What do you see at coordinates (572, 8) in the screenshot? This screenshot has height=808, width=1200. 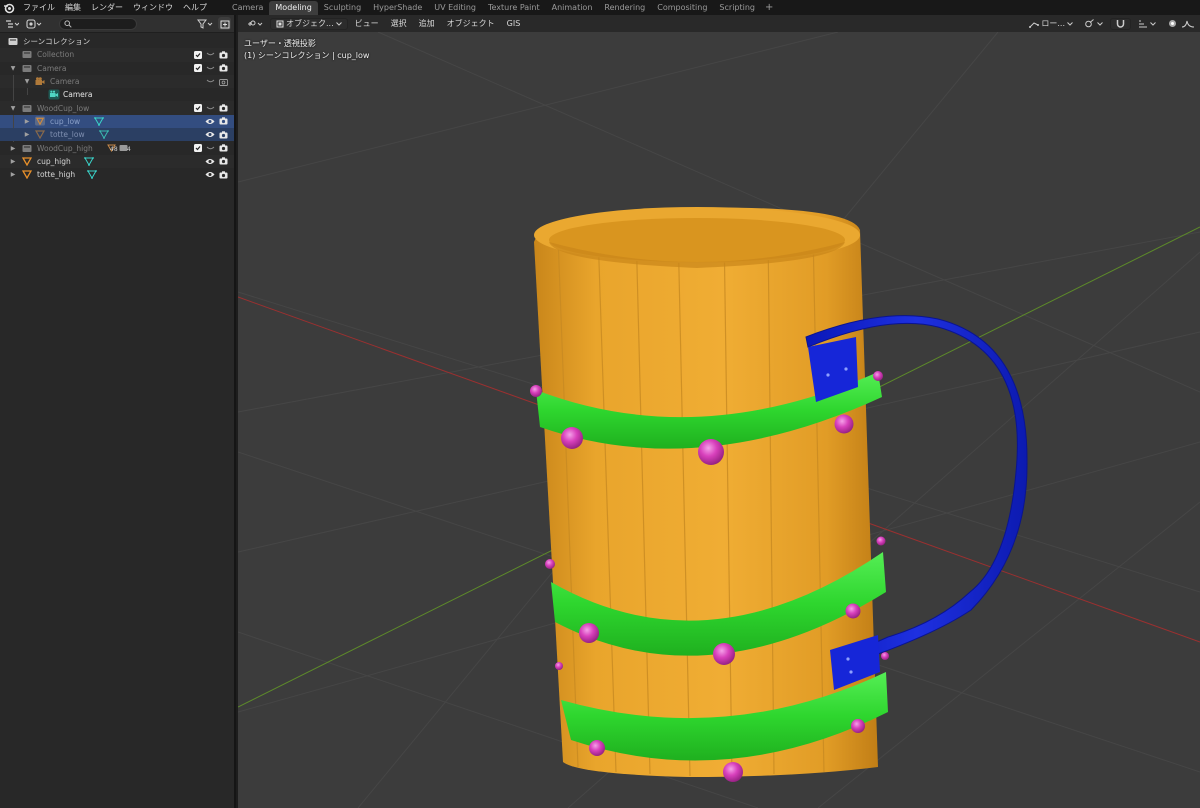 I see `tab-animation: Animation` at bounding box center [572, 8].